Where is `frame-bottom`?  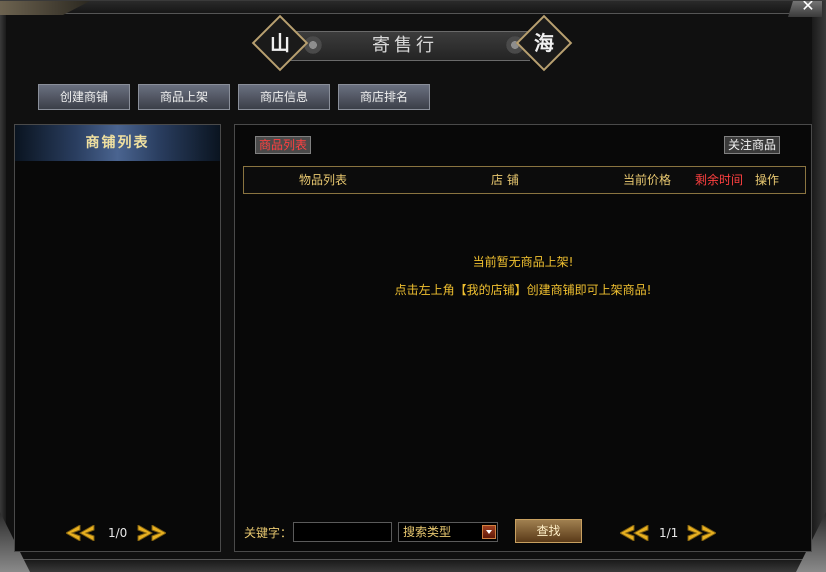
frame-bottom is located at coordinates (413, 565).